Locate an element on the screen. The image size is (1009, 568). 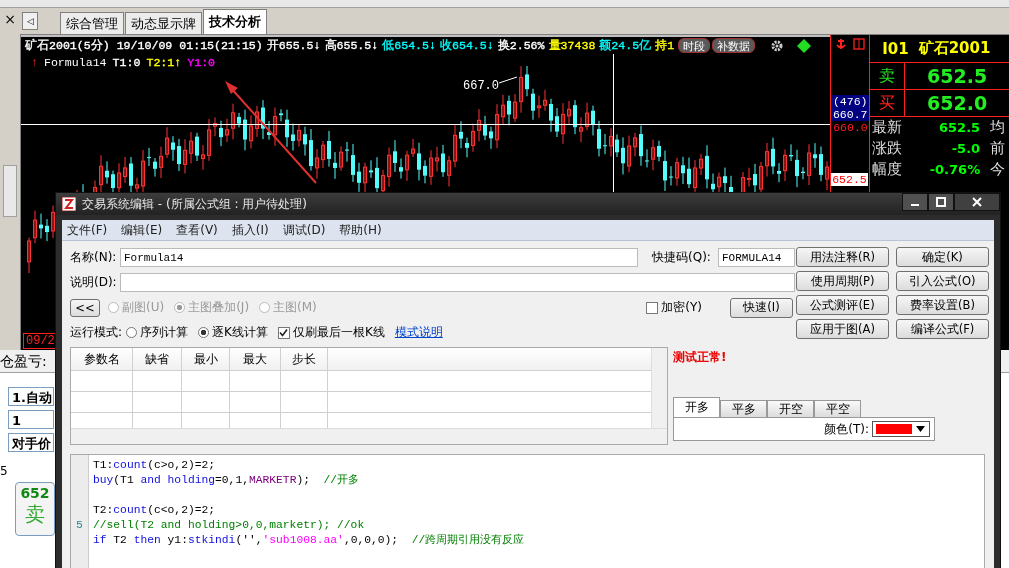
column-header: 最大 is located at coordinates (255, 359).